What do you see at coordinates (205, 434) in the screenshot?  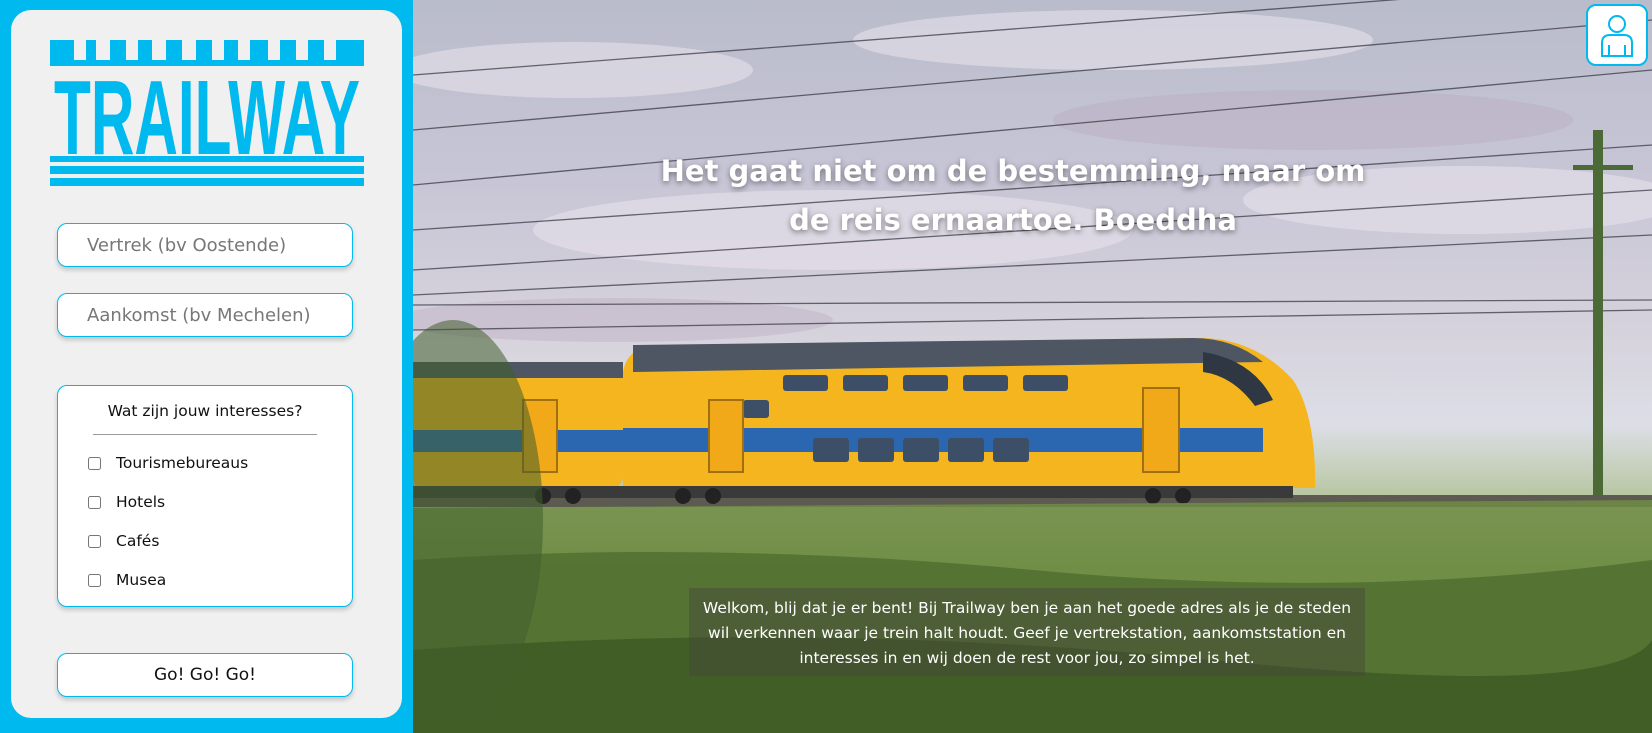 I see `interests-divider` at bounding box center [205, 434].